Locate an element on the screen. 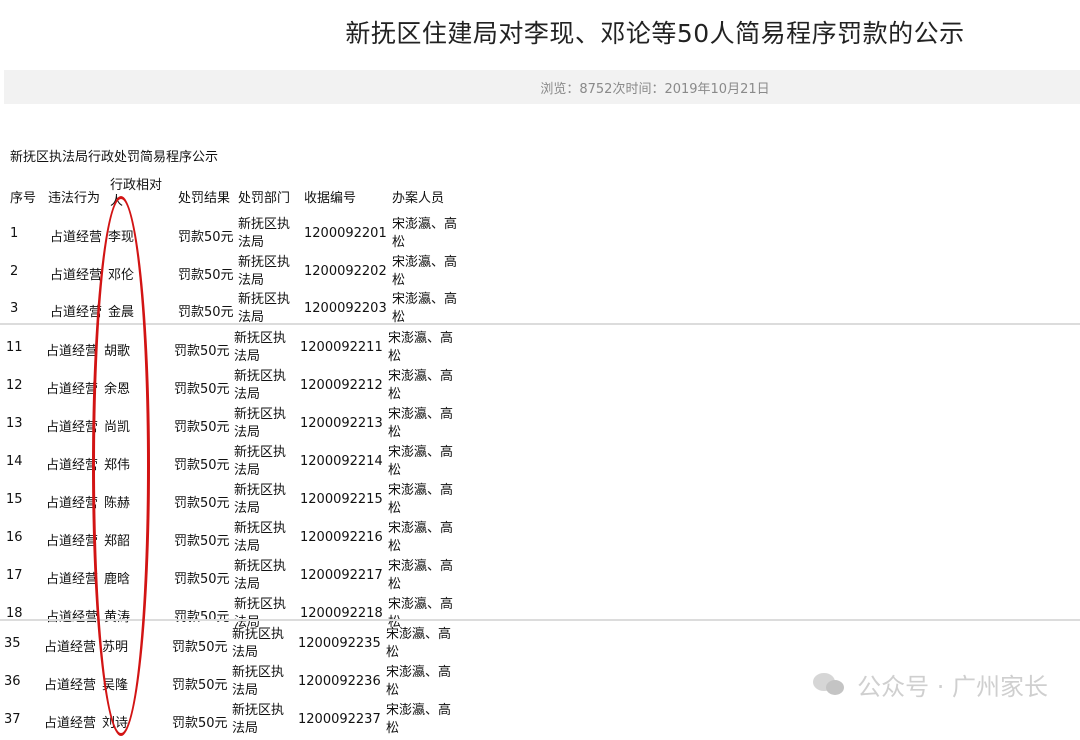 This screenshot has height=740, width=1080. cell-seq: 36 is located at coordinates (12, 681).